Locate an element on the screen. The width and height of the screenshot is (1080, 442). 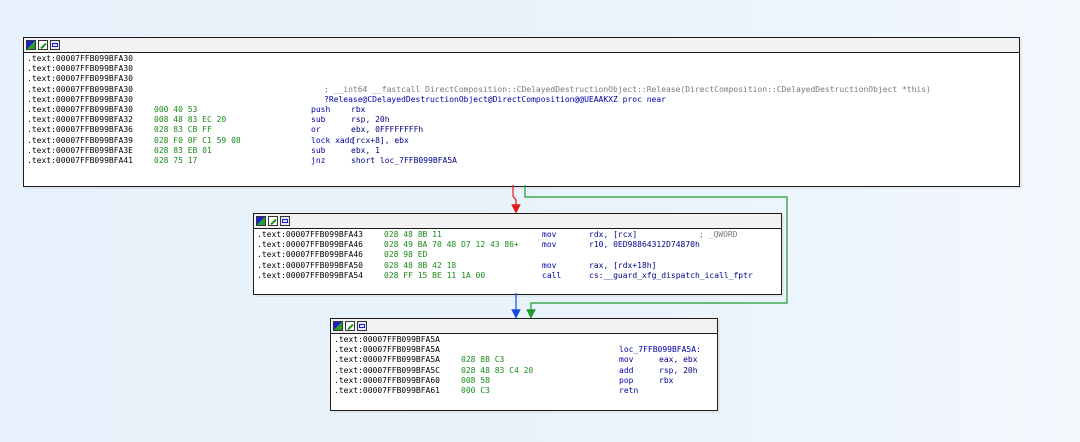
flow-edges is located at coordinates (649, 252).